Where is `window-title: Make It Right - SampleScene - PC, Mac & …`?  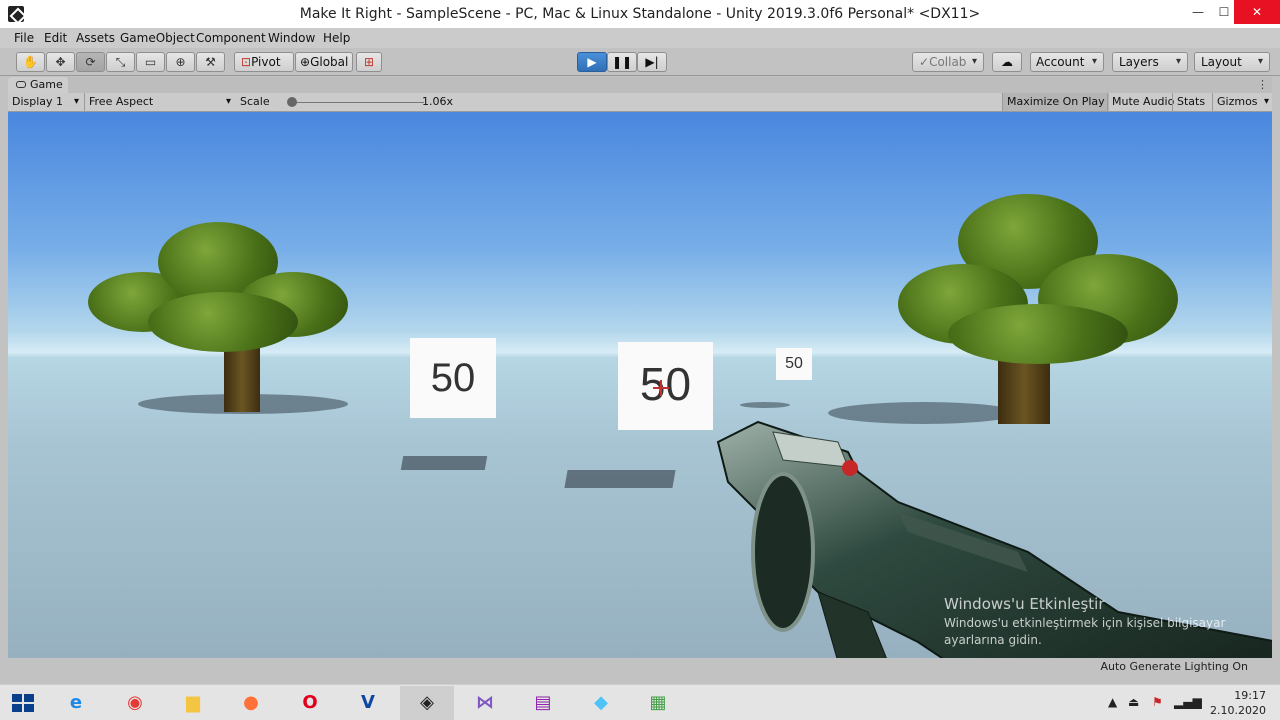
window-title: Make It Right - SampleScene - PC, Mac & … is located at coordinates (640, 14).